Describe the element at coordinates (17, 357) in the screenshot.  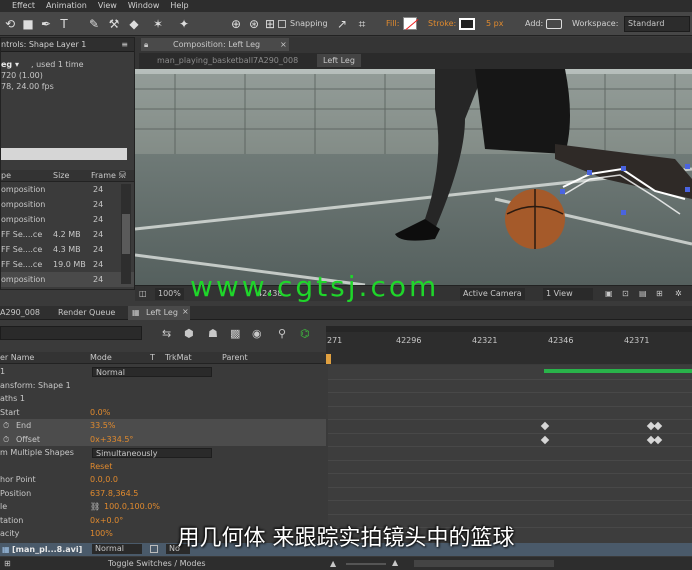
I see `column-layer-name: er Name` at that location.